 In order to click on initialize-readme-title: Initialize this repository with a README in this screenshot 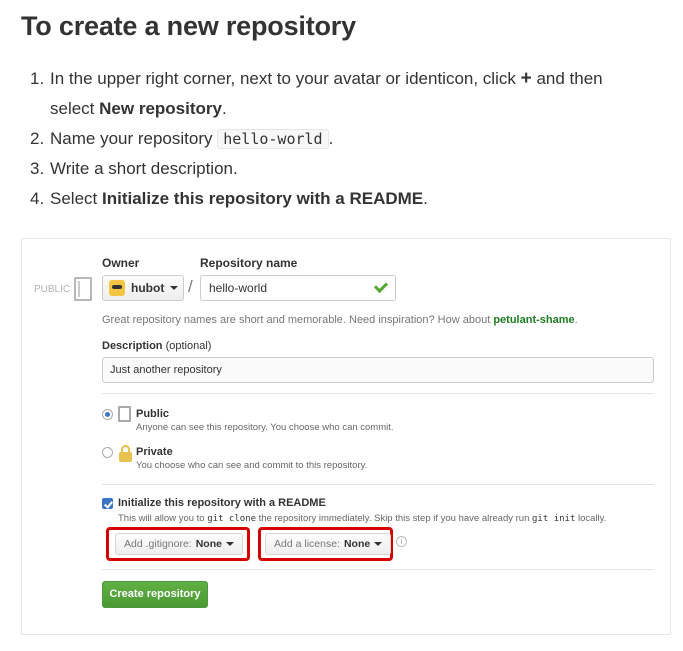, I will do `click(222, 503)`.